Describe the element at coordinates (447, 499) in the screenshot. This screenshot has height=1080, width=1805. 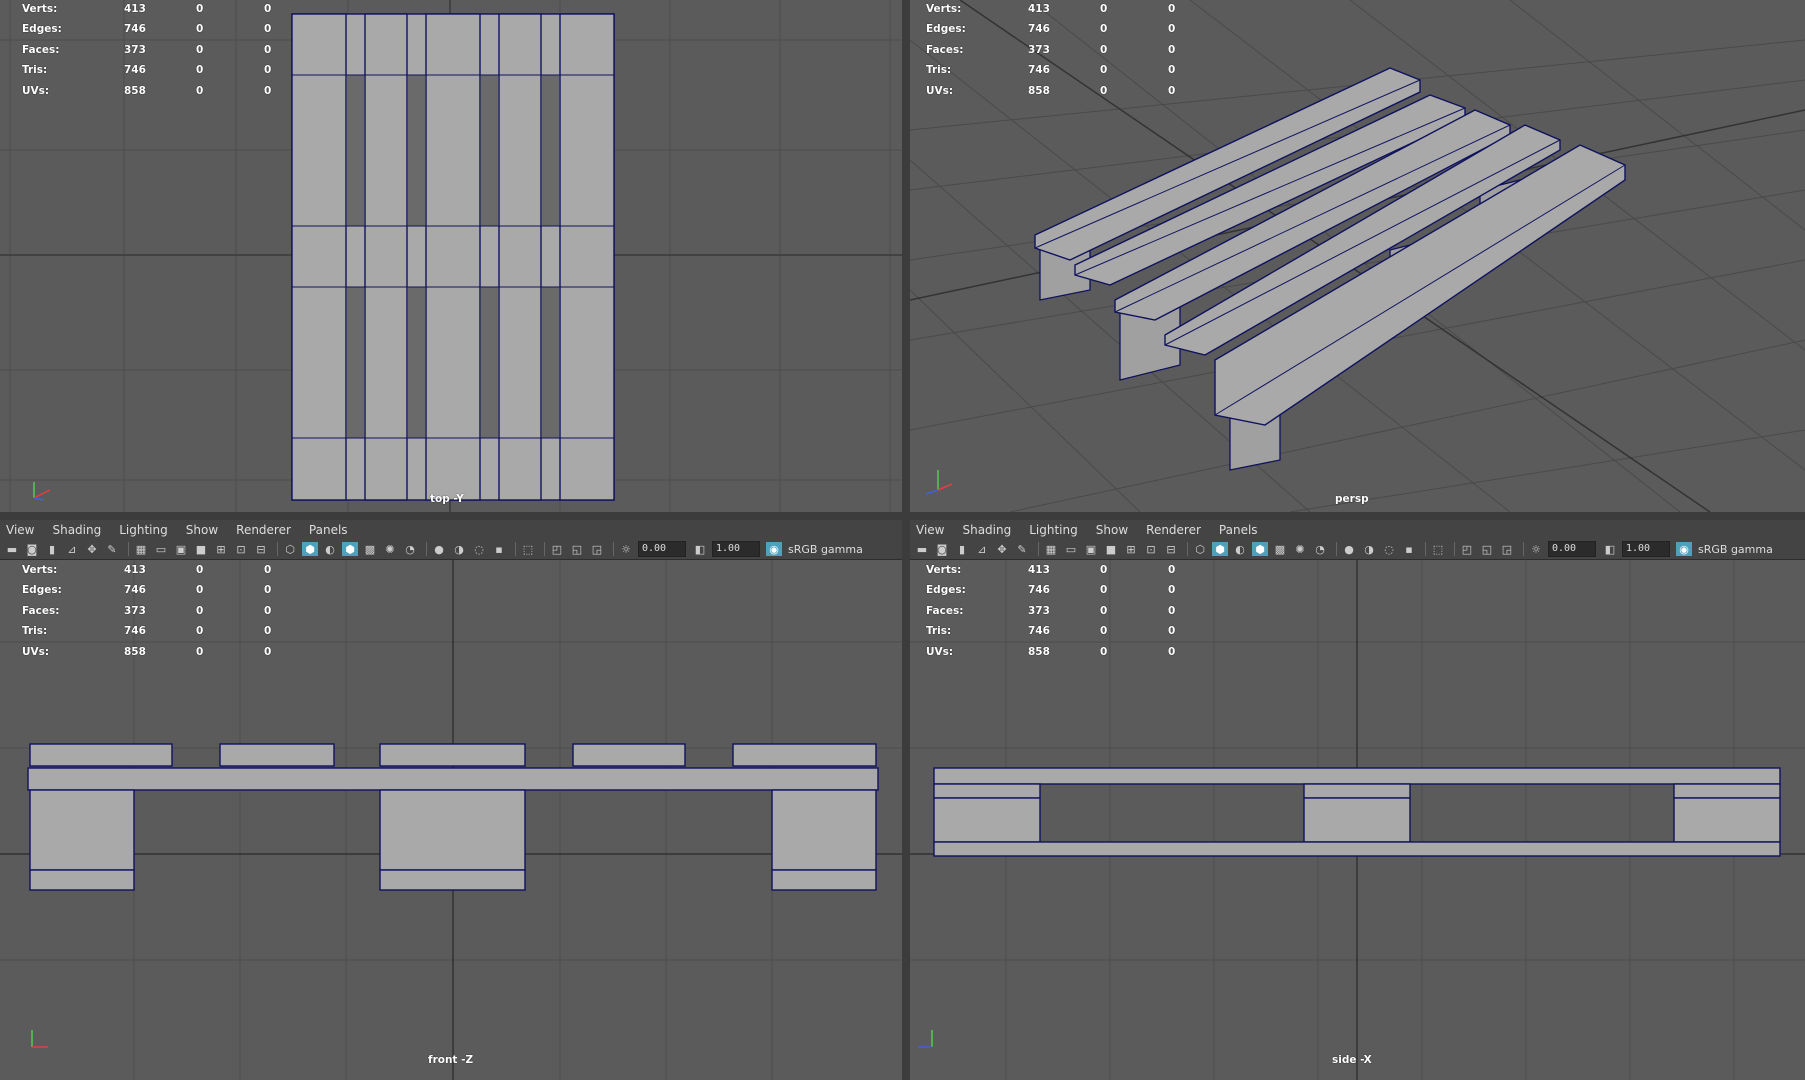
I see `camera-label-top: top -Y` at that location.